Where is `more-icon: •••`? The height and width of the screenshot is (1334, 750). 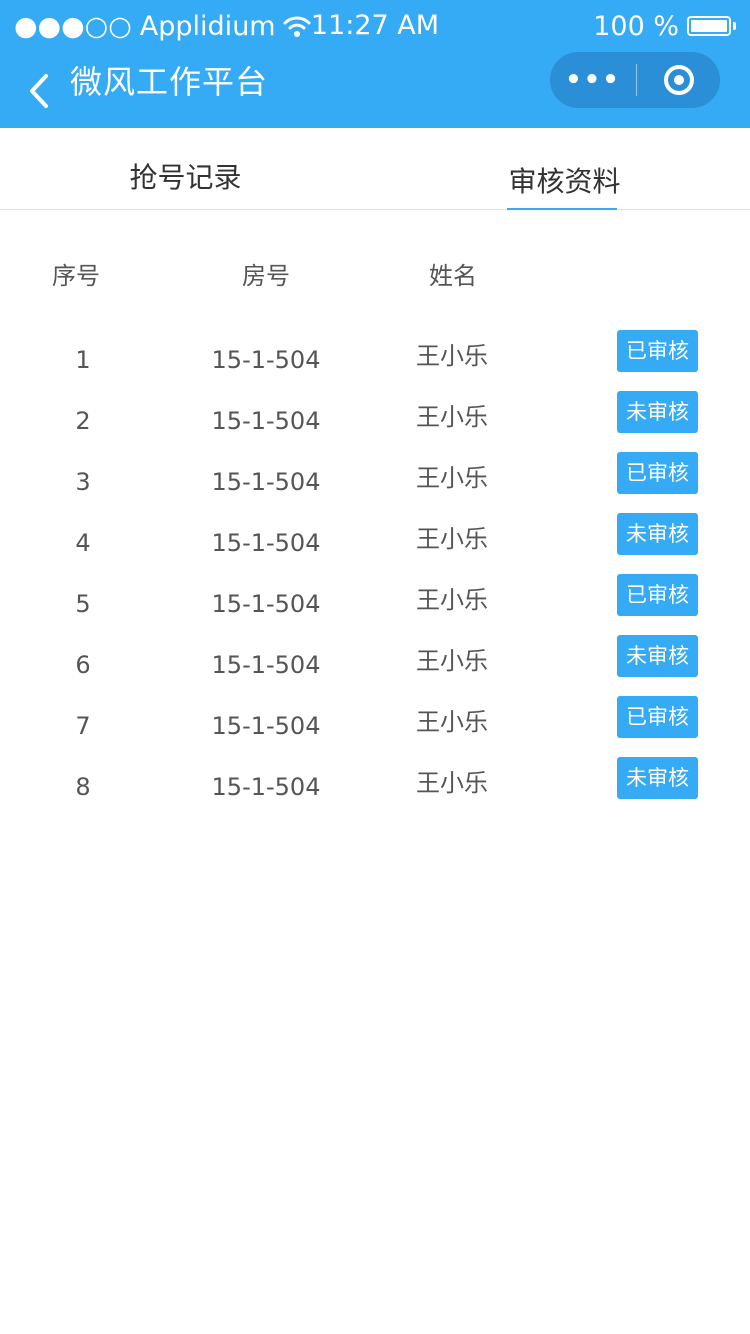
more-icon: ••• is located at coordinates (593, 80).